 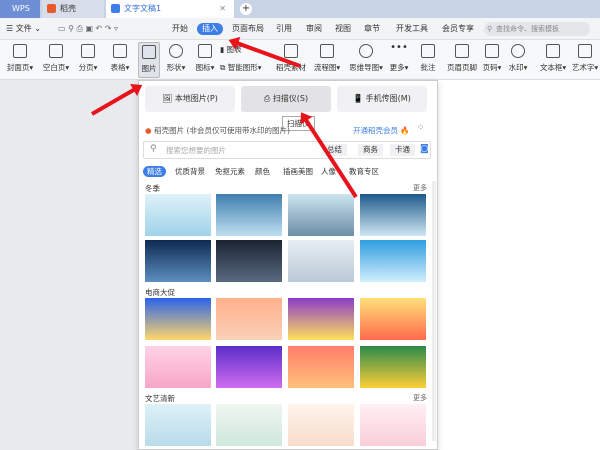 What do you see at coordinates (73, 9) in the screenshot?
I see `tab-daoke: 稻壳` at bounding box center [73, 9].